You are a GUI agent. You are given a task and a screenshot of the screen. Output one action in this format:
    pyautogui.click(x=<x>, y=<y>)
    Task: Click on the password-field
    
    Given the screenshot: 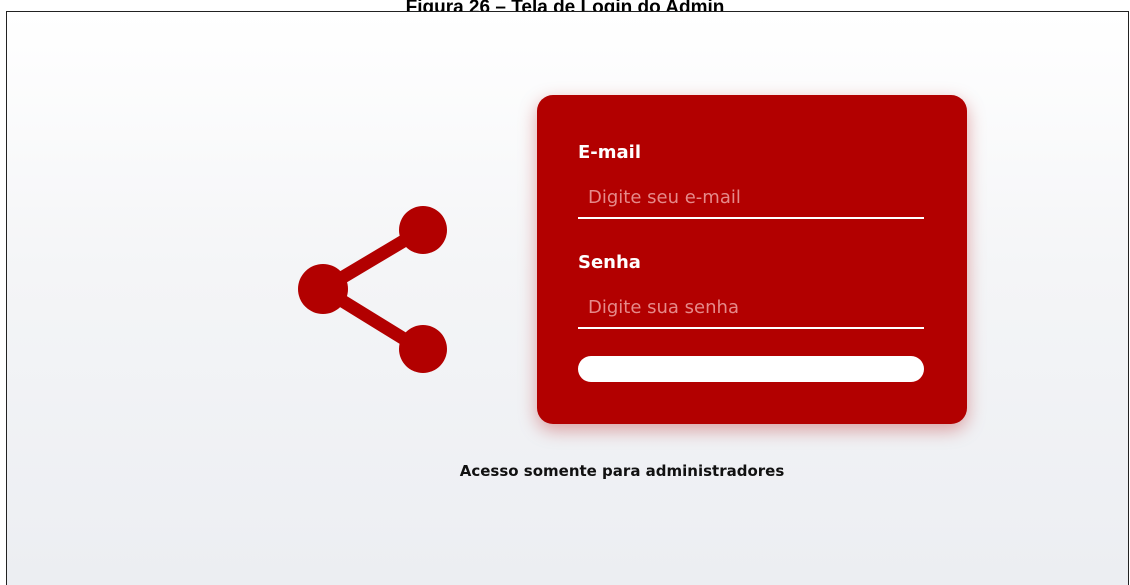 What is the action you would take?
    pyautogui.click(x=751, y=311)
    